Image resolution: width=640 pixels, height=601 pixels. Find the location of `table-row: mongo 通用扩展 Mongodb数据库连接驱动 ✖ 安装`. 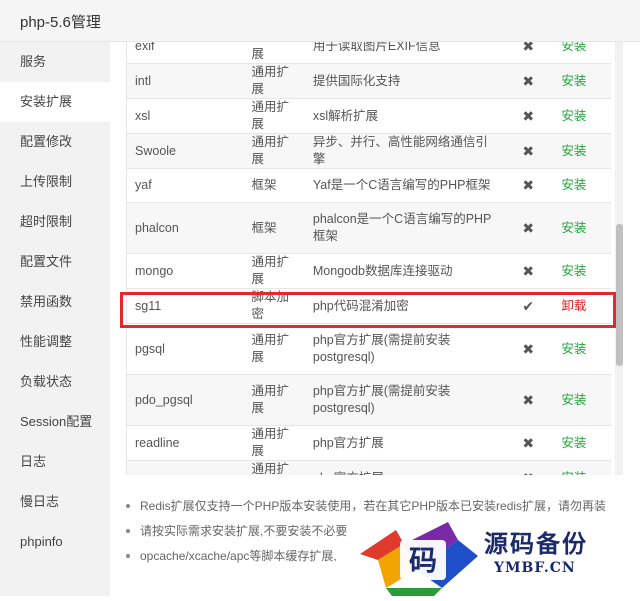

table-row: mongo 通用扩展 Mongodb数据库连接驱动 ✖ 安装 is located at coordinates (369, 271).